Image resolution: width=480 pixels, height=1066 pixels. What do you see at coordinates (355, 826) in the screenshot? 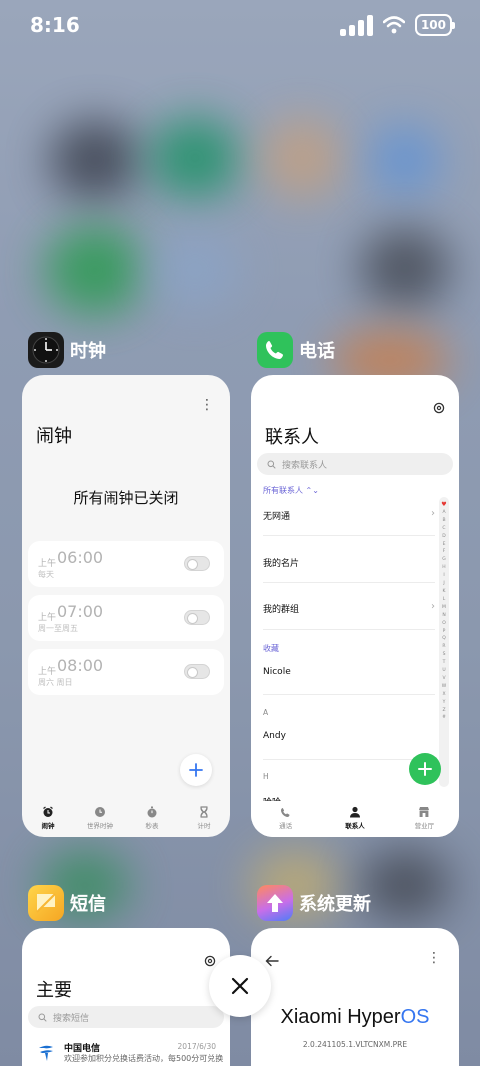
I see `tab-label: 联系人` at bounding box center [355, 826].